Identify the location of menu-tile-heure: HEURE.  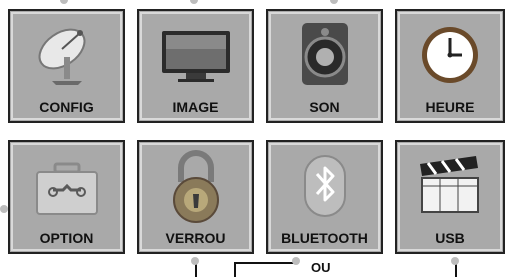
(450, 66).